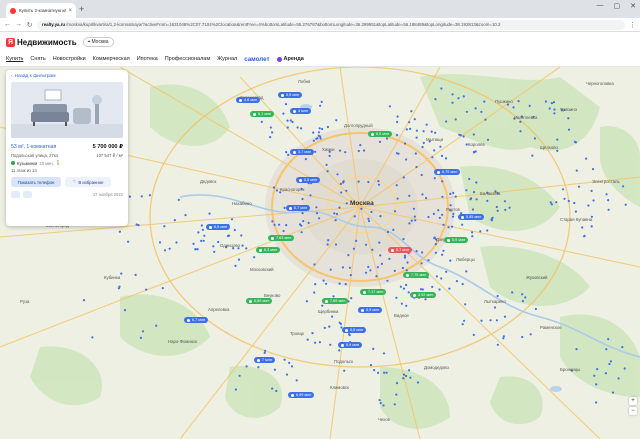 The image size is (640, 439). I want to click on add-to-favorites-button: ♡ В избранное, so click(88, 182).